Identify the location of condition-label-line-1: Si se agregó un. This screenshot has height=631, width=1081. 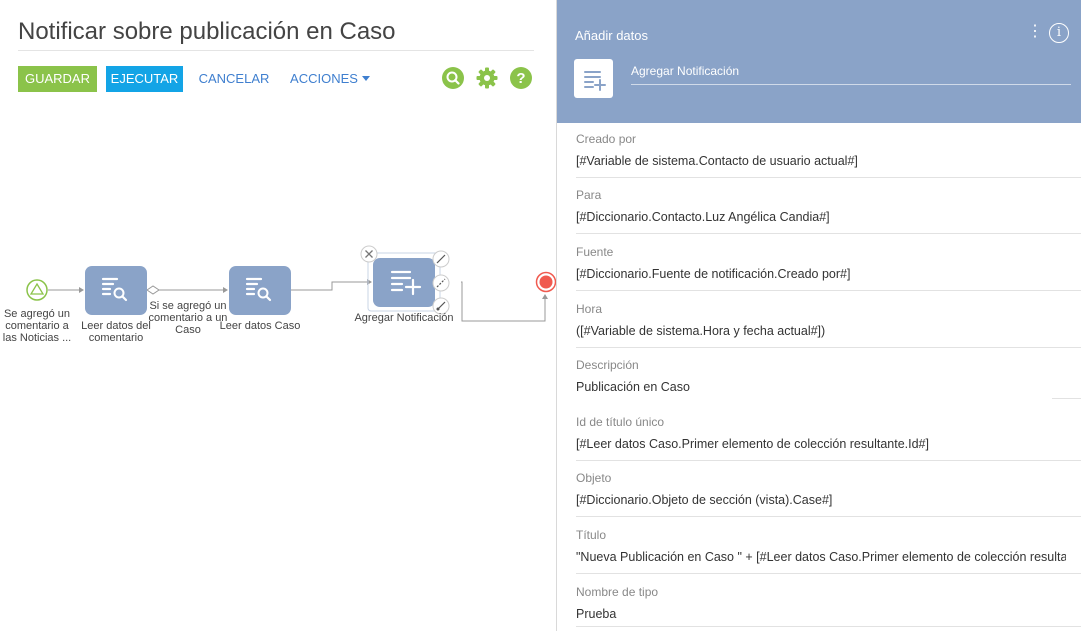
(188, 306).